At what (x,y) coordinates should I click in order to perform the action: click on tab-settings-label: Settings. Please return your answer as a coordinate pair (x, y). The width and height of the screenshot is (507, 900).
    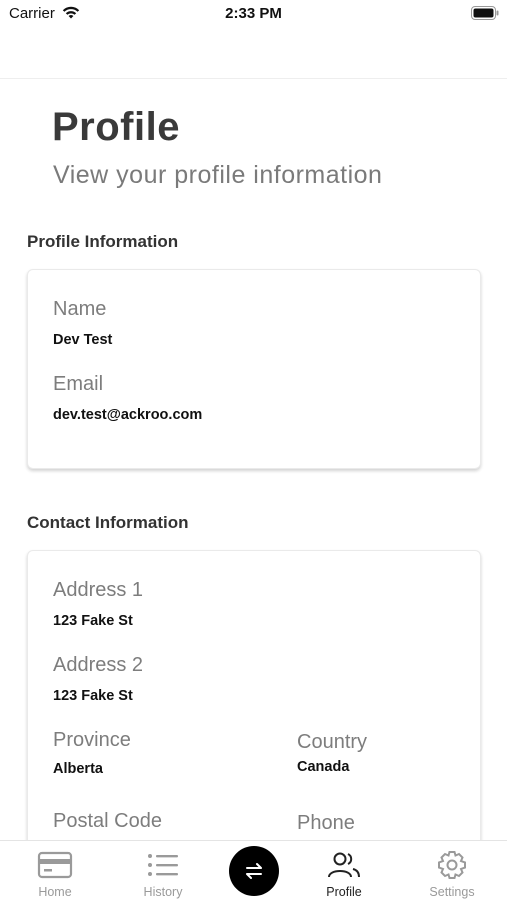
    Looking at the image, I should click on (452, 892).